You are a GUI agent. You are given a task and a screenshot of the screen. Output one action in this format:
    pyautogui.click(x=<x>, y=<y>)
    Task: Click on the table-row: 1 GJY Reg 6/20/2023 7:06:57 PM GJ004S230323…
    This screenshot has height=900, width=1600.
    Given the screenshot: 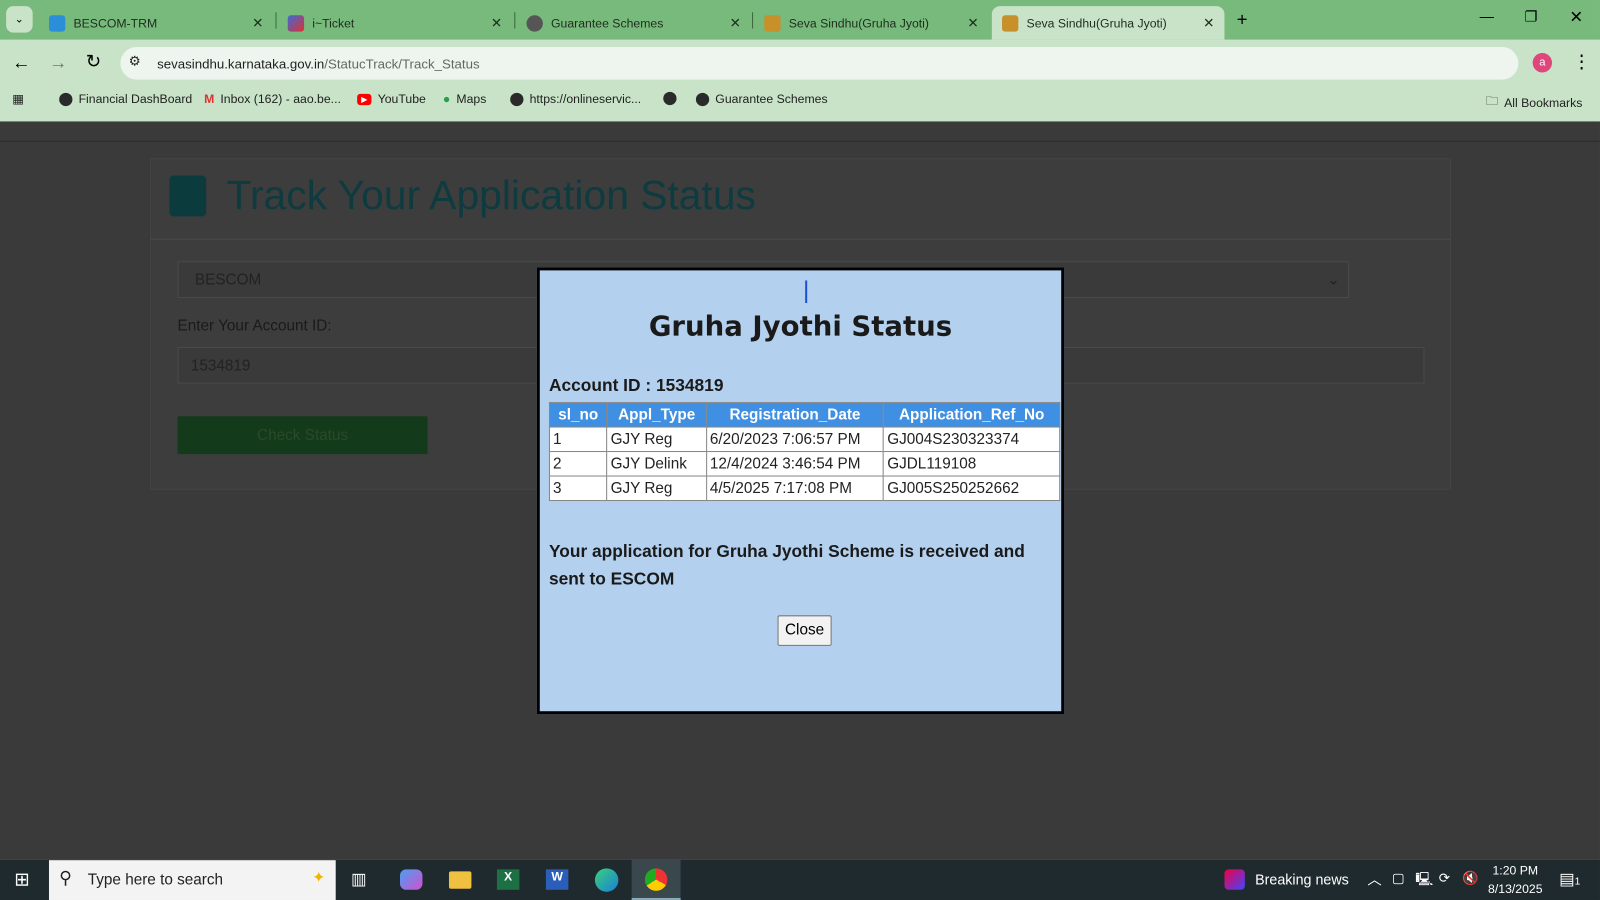 What is the action you would take?
    pyautogui.click(x=804, y=439)
    